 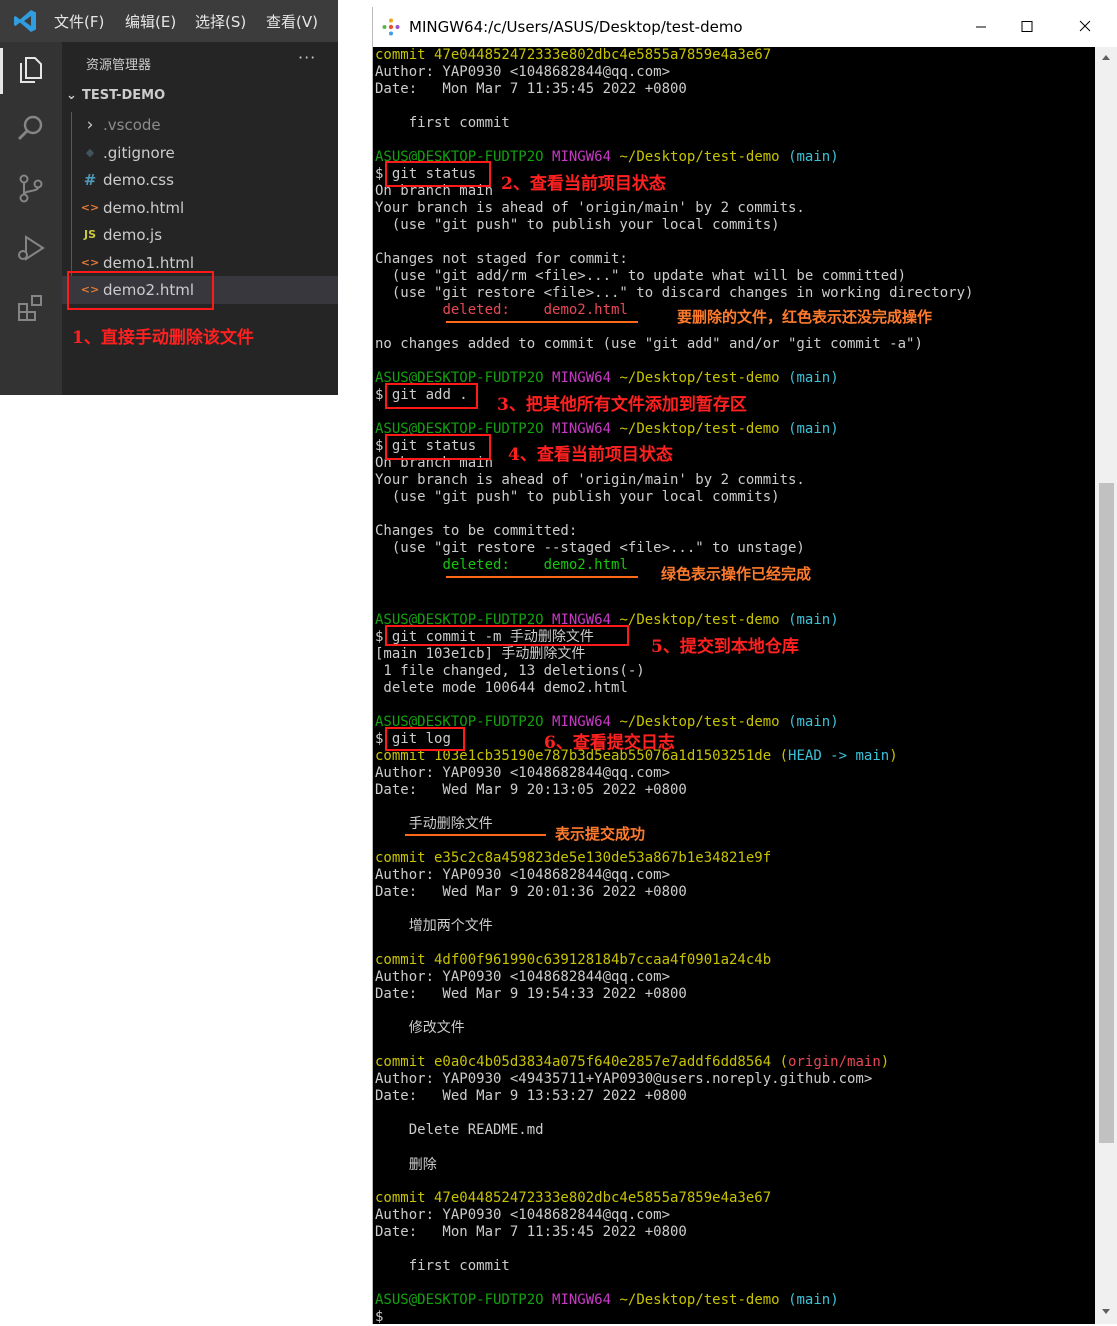 What do you see at coordinates (132, 125) in the screenshot?
I see `file-name: .vscode` at bounding box center [132, 125].